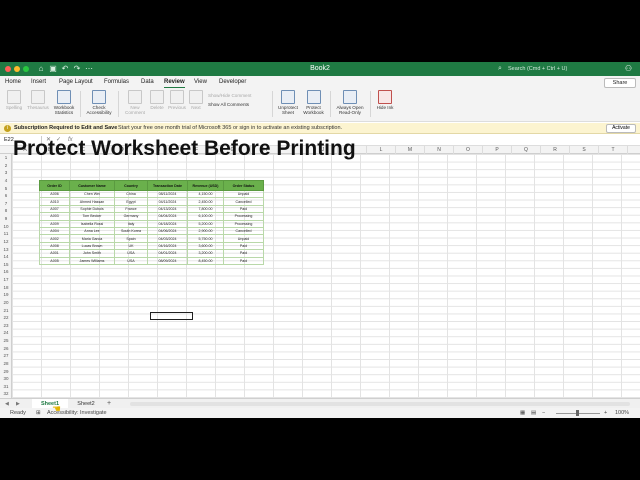 Image resolution: width=640 pixels, height=480 pixels. What do you see at coordinates (92, 260) in the screenshot?
I see `table-cell: James Williams` at bounding box center [92, 260].